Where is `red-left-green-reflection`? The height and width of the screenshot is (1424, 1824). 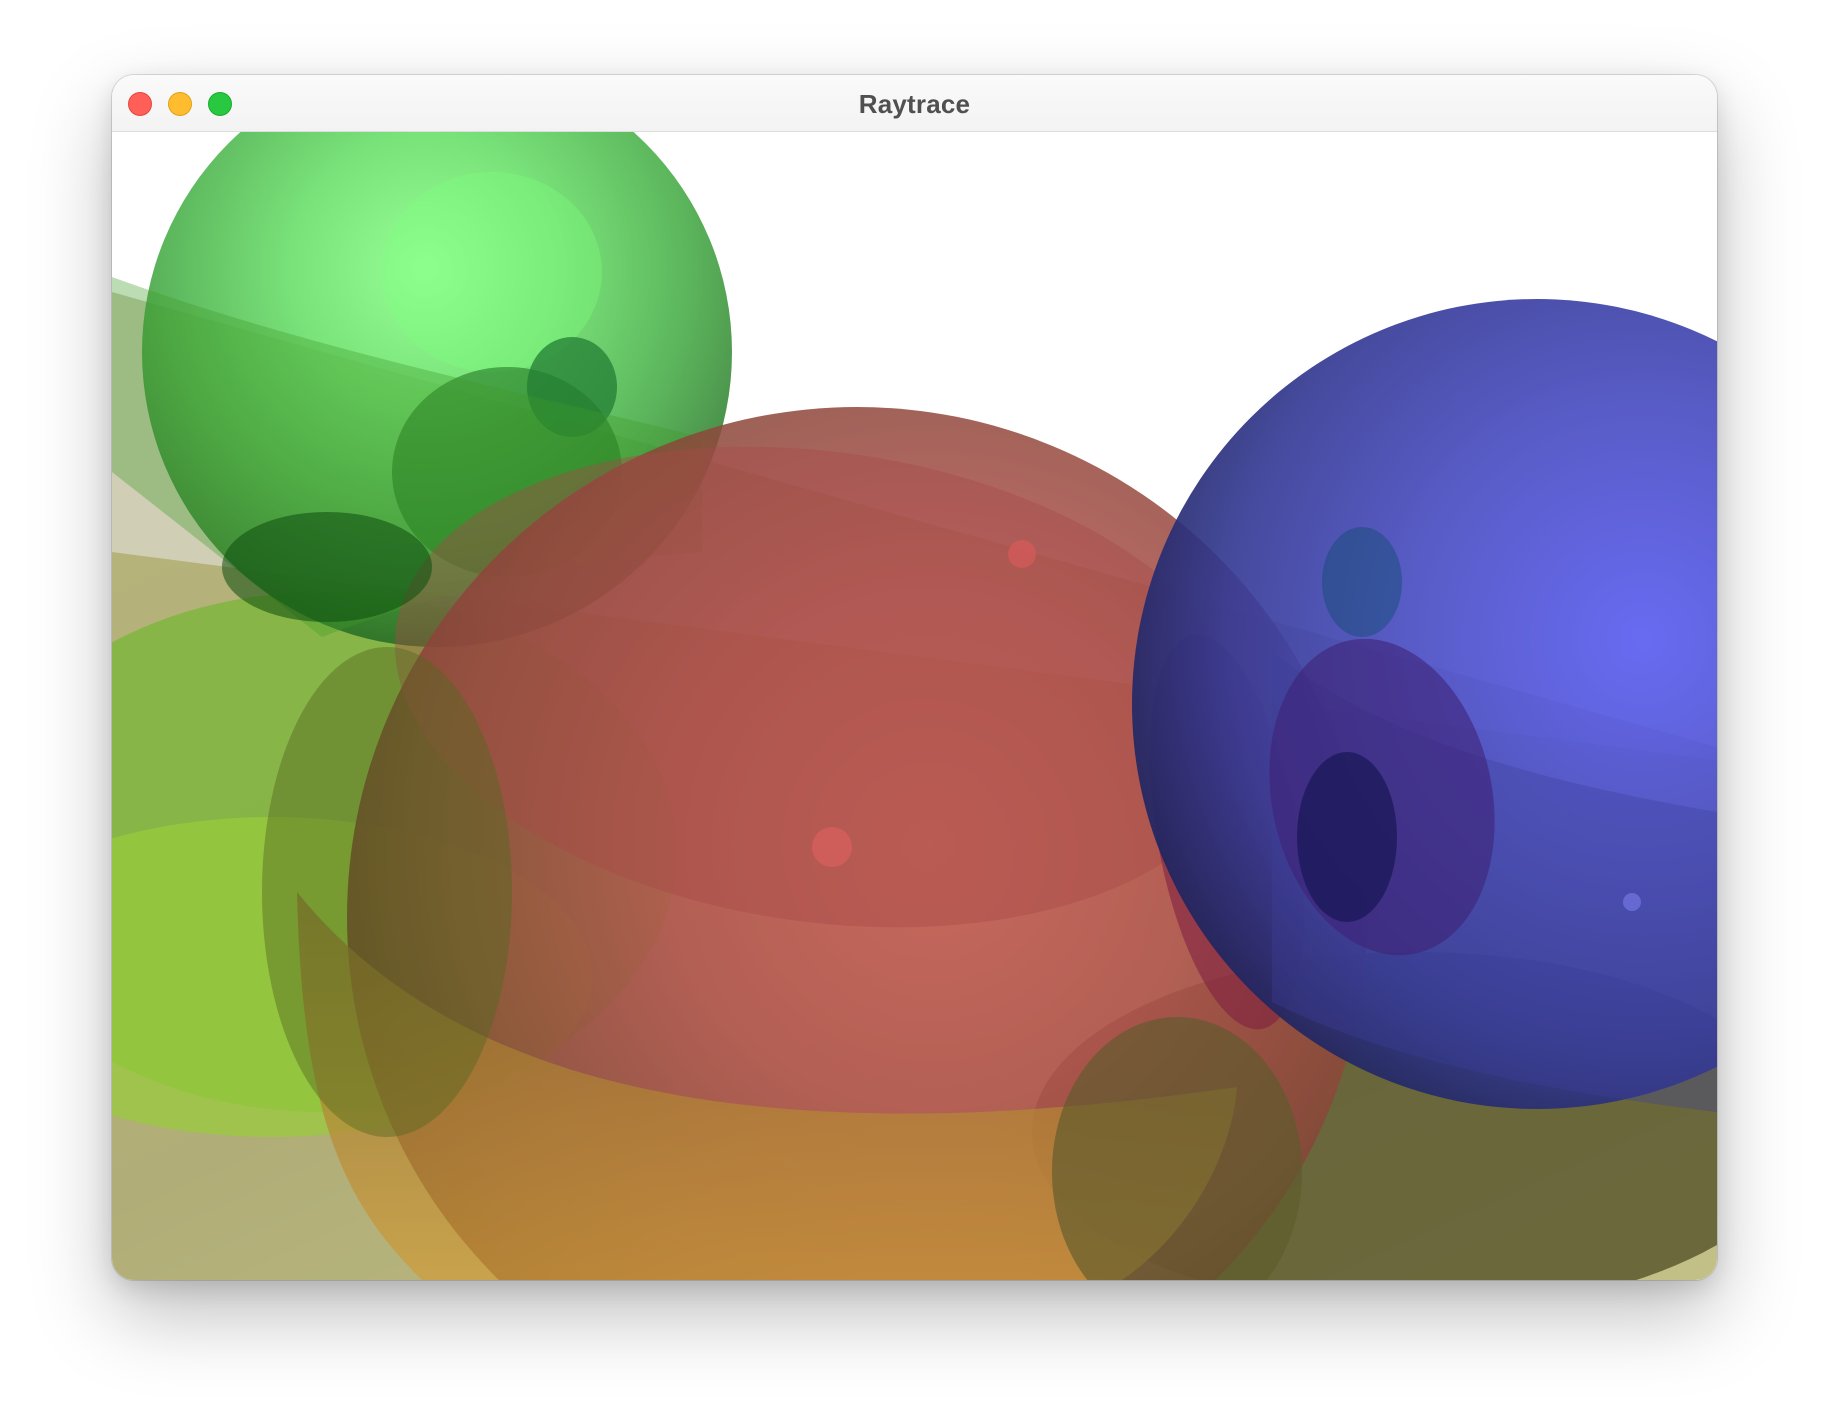
red-left-green-reflection is located at coordinates (387, 892).